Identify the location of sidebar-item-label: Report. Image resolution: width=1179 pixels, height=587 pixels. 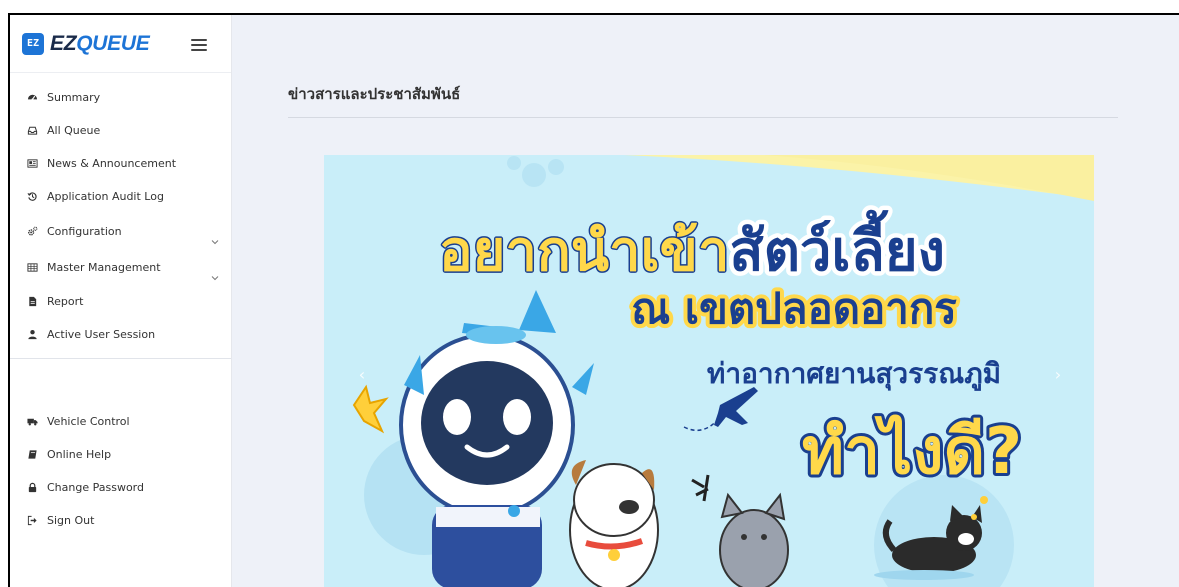
(65, 301).